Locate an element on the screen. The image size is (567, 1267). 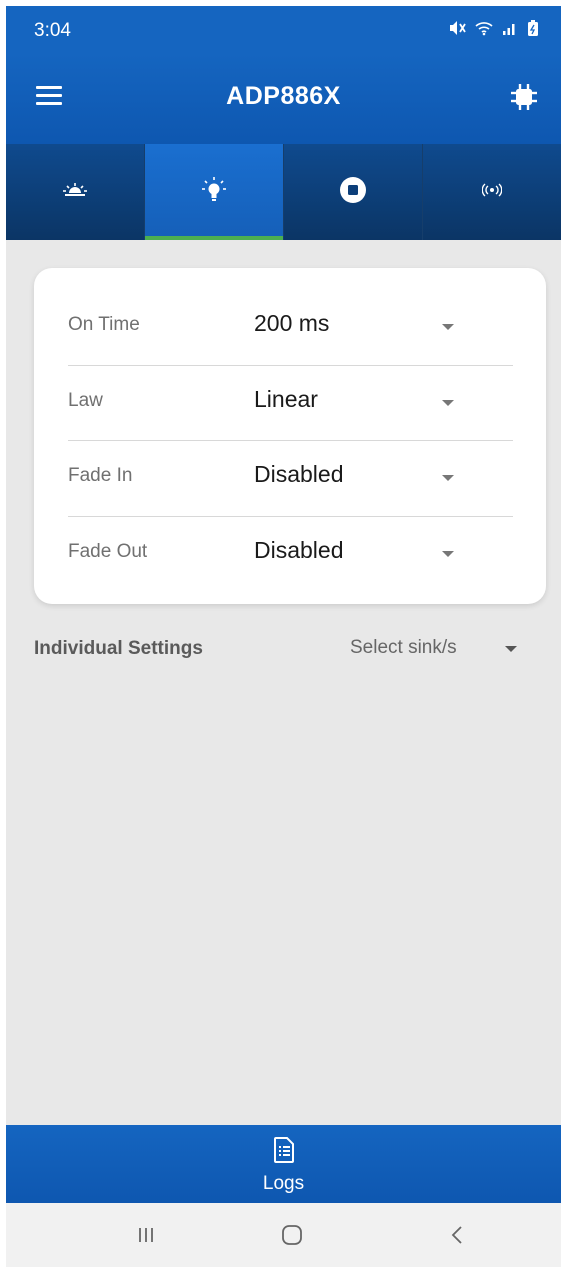
tab-sunrise is located at coordinates (75, 192).